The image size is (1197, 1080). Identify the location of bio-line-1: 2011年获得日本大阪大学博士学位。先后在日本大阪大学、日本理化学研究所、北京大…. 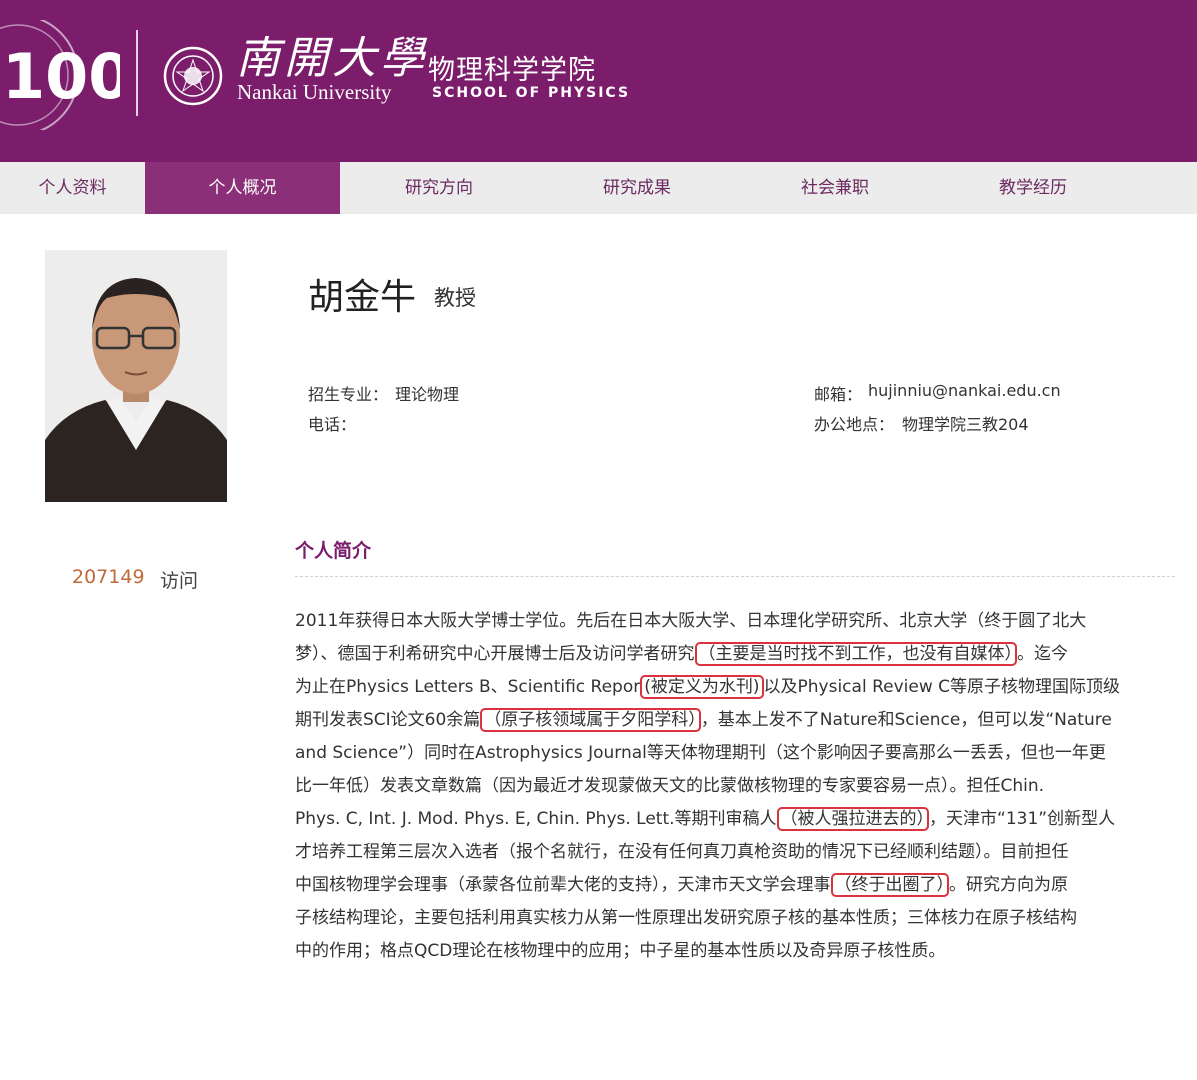
(691, 621).